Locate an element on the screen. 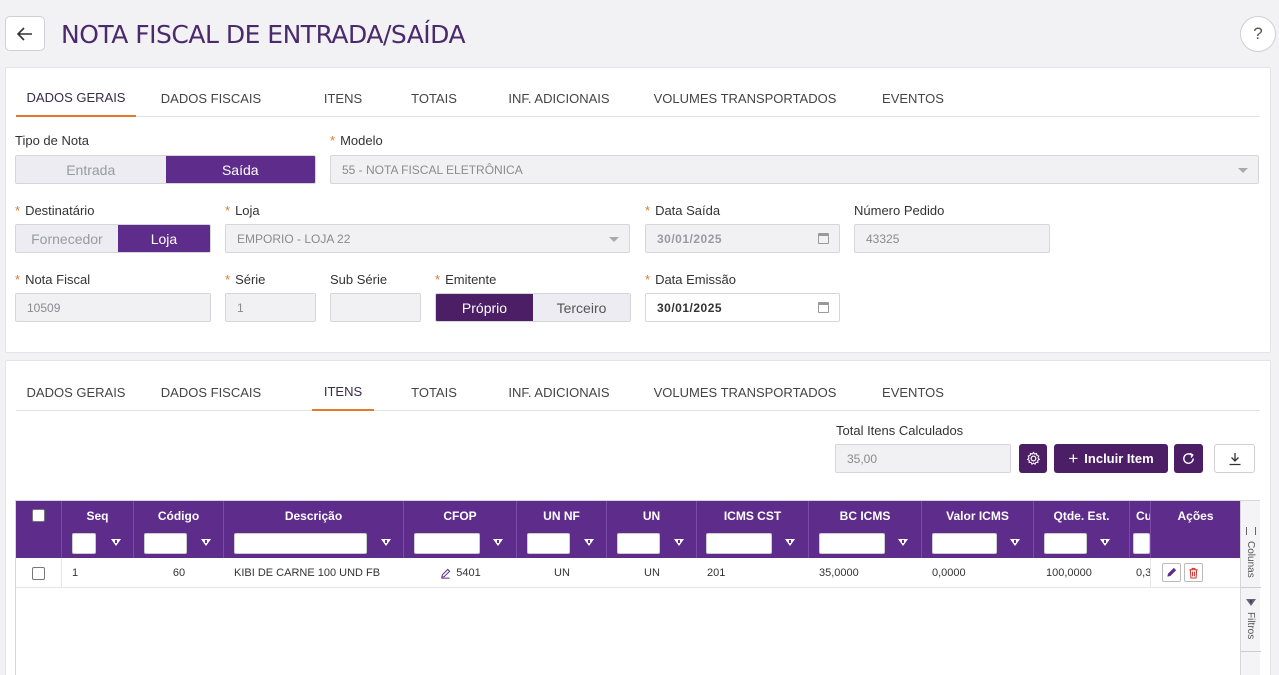  col-cu: Cu is located at coordinates (1140, 515).